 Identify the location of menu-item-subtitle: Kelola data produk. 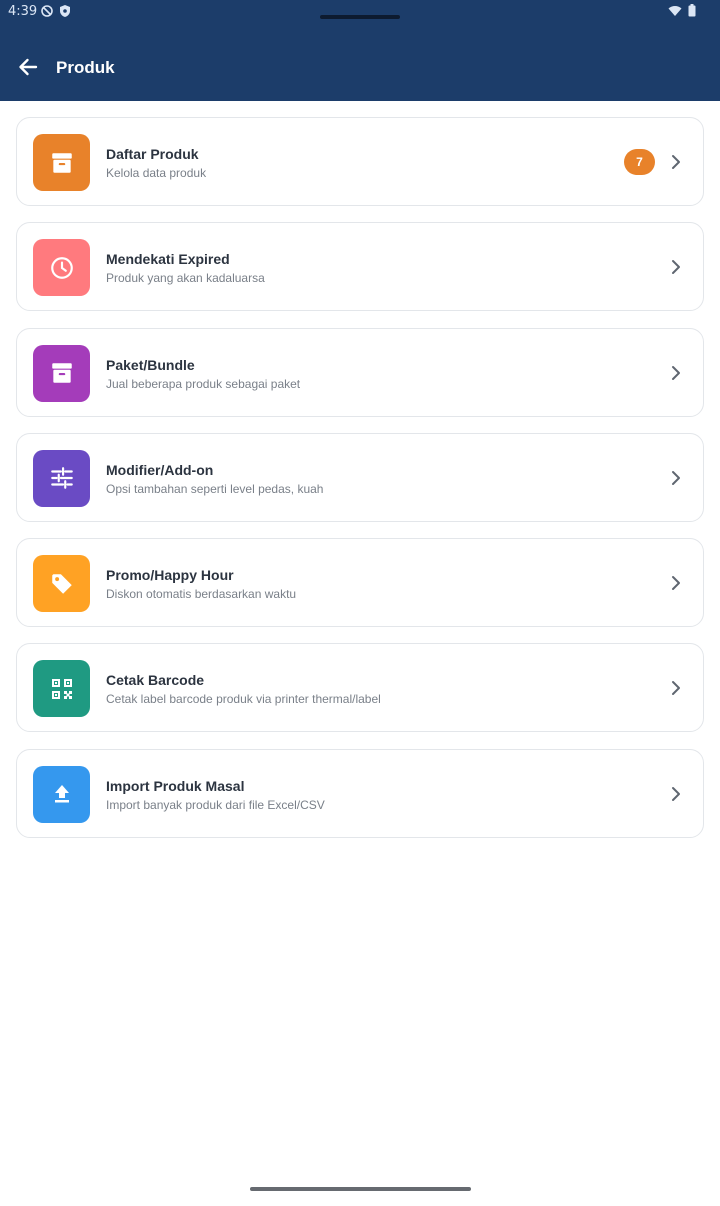
(156, 173).